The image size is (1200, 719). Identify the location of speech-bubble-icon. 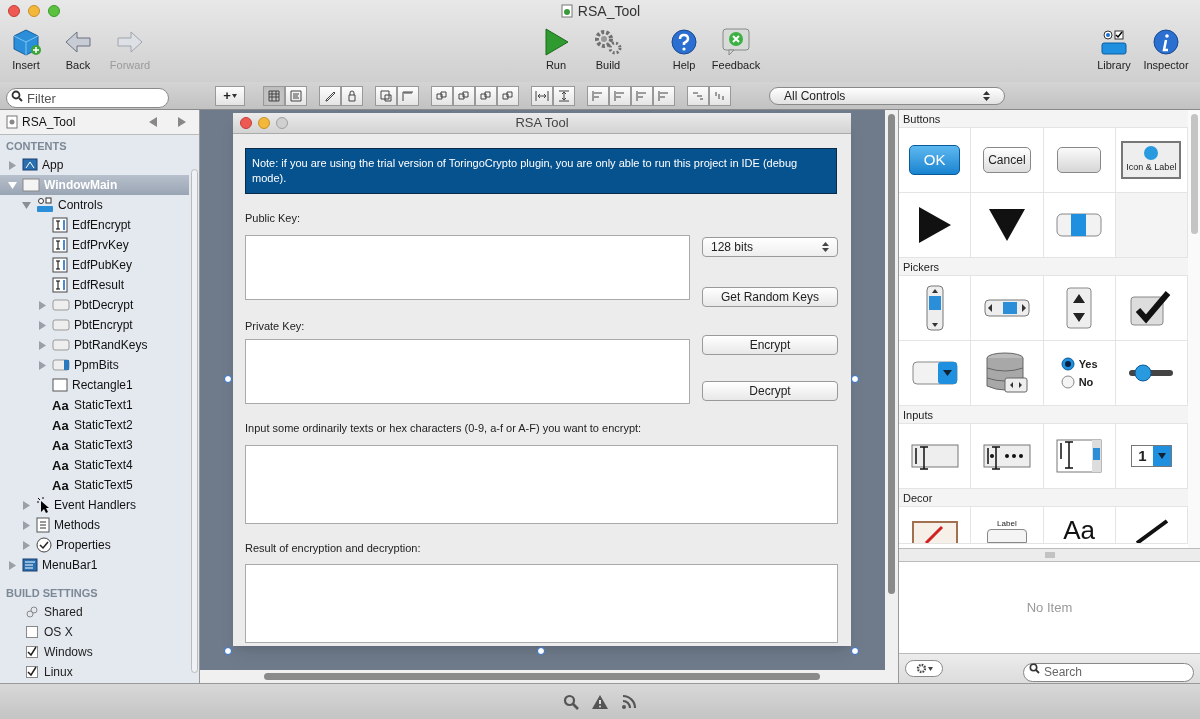
(736, 42).